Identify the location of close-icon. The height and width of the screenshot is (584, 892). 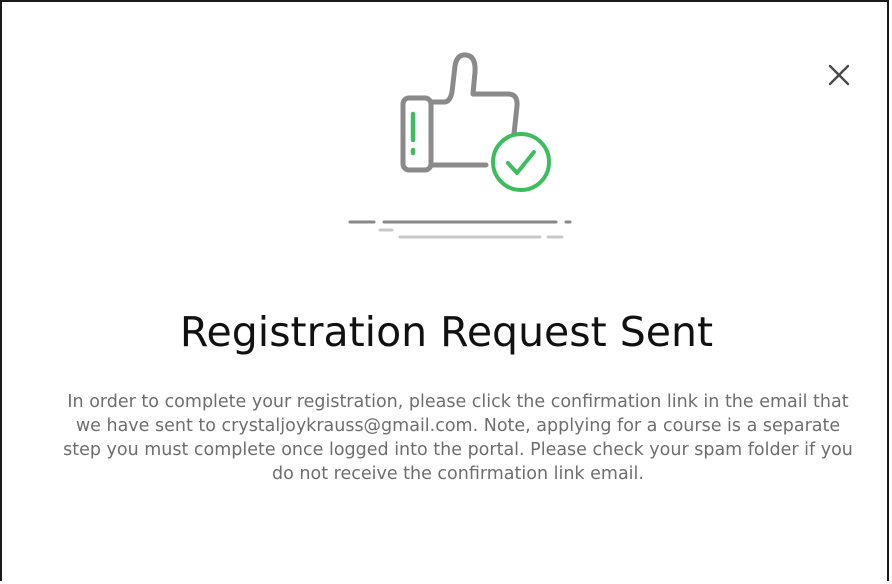
(839, 75).